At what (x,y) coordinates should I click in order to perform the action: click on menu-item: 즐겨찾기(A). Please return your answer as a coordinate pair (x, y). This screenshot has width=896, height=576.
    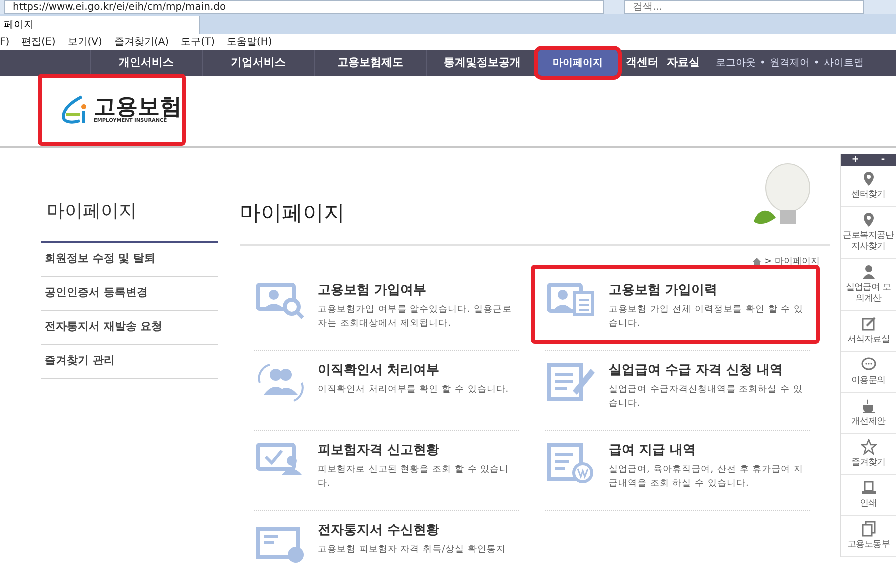
    Looking at the image, I should click on (142, 42).